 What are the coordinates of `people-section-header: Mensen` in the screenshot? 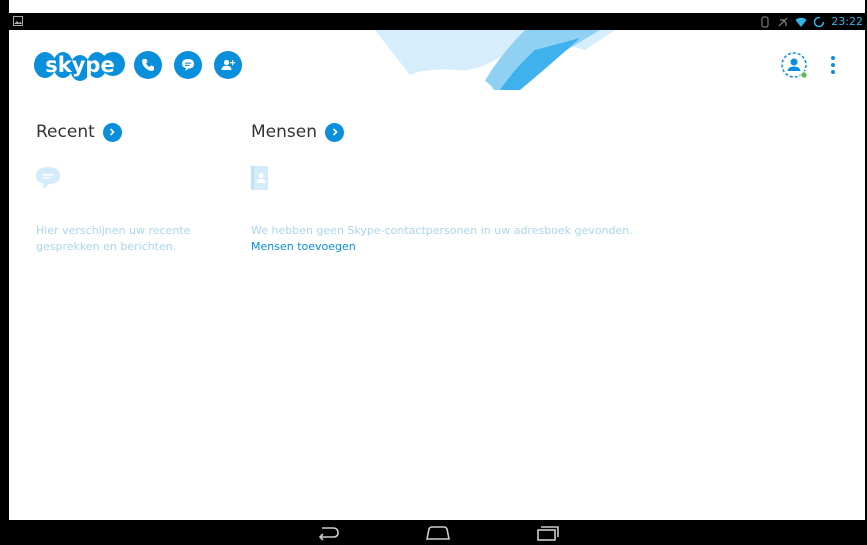 It's located at (297, 132).